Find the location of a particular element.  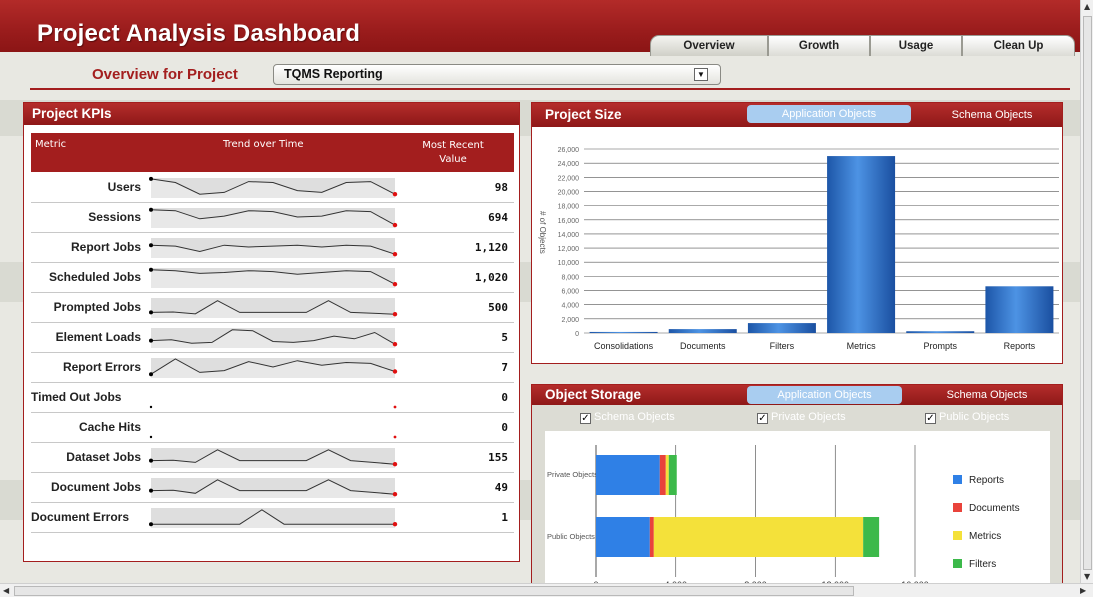

kpi-row: Prompted Jobs 500 is located at coordinates (272, 308).